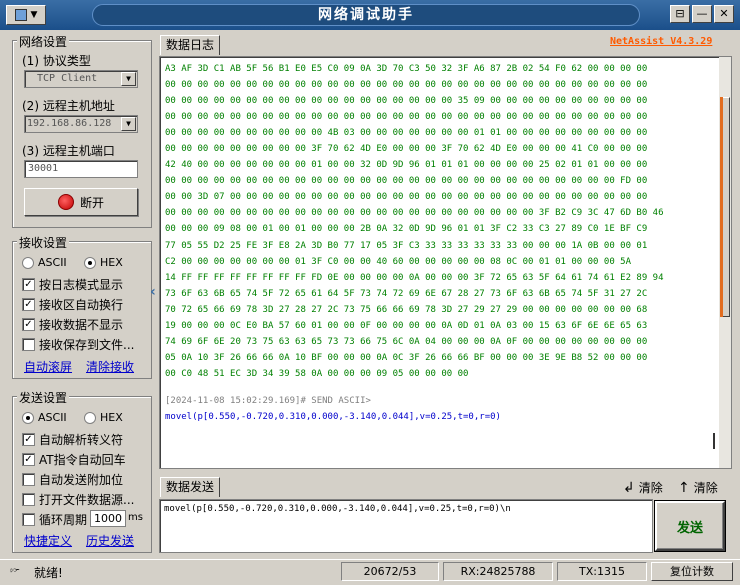 The width and height of the screenshot is (740, 585). Describe the element at coordinates (111, 417) in the screenshot. I see `send-hex-label: HEX` at that location.